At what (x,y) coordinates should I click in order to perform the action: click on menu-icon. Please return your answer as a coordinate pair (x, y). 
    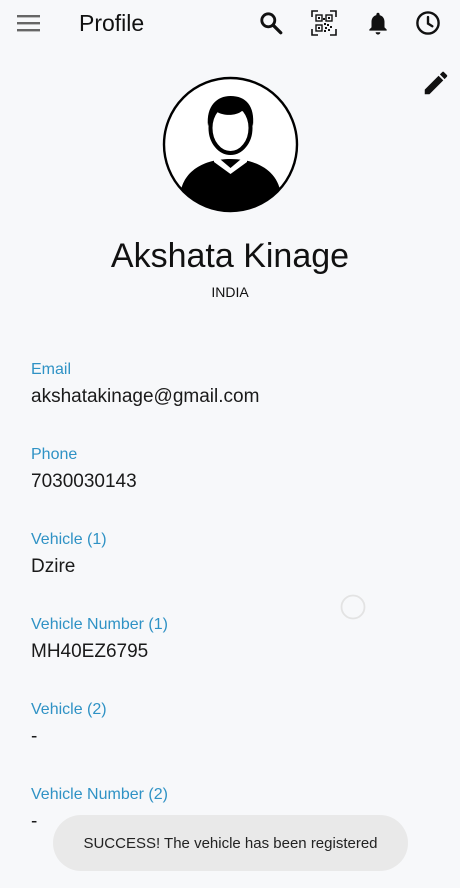
    Looking at the image, I should click on (29, 23).